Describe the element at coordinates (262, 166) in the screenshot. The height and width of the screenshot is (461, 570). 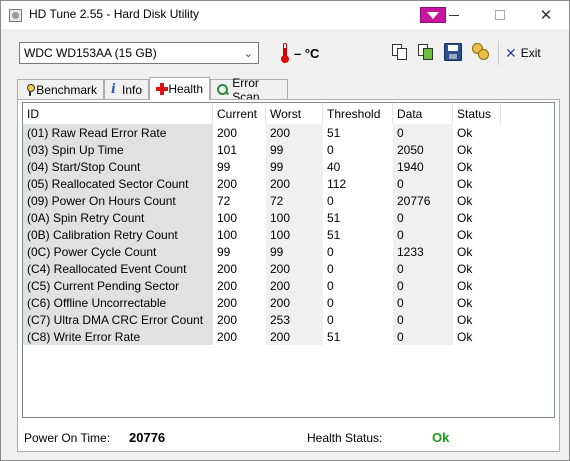
I see `table-row: (04) Start/Stop Count 99 99 40 1940 Ok` at that location.